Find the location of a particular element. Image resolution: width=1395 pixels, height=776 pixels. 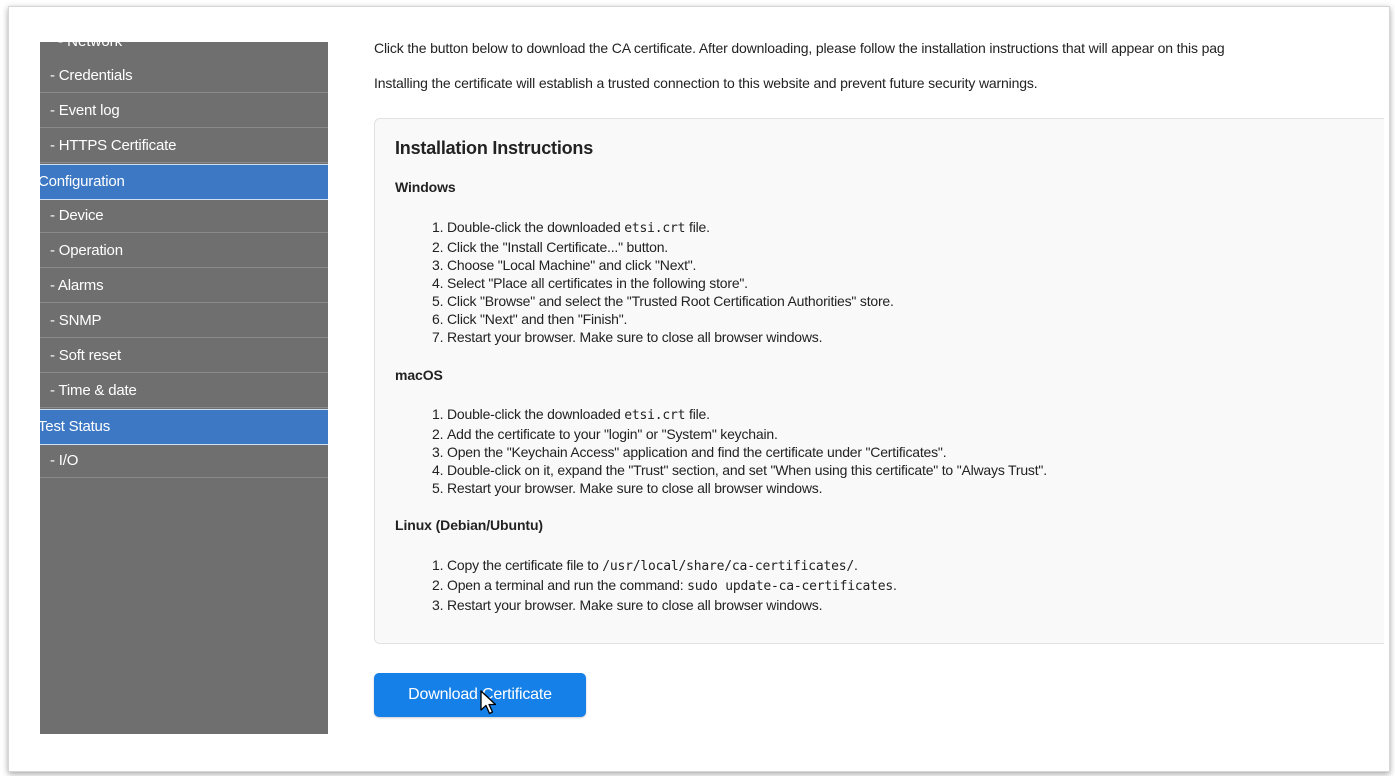

sidebar-item-snmp: - SNMP is located at coordinates (184, 321).